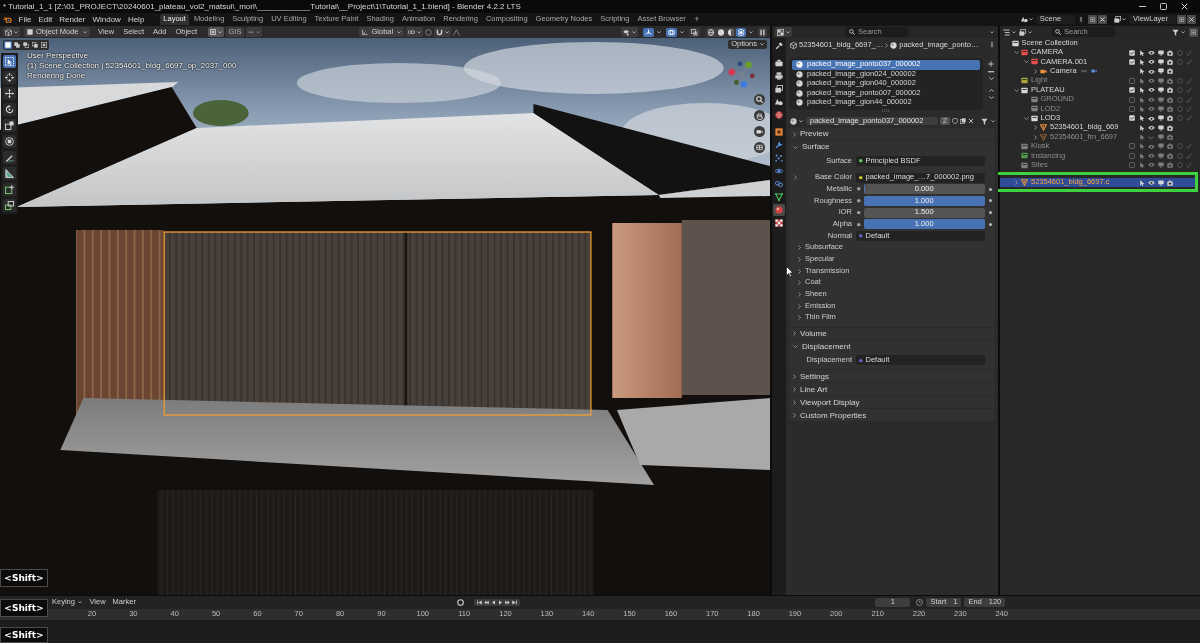 The image size is (1200, 643). I want to click on menu-item: Render, so click(72, 19).